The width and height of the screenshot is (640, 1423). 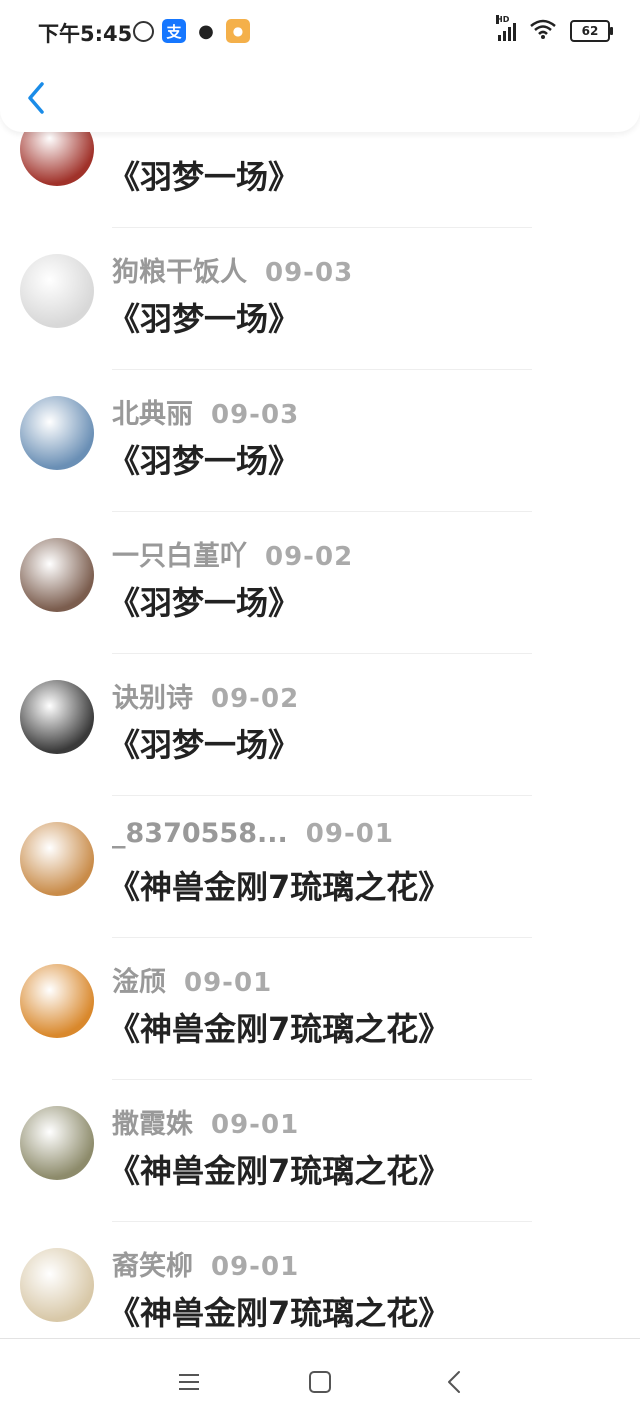 What do you see at coordinates (139, 979) in the screenshot?
I see `user-name: 淦颀` at bounding box center [139, 979].